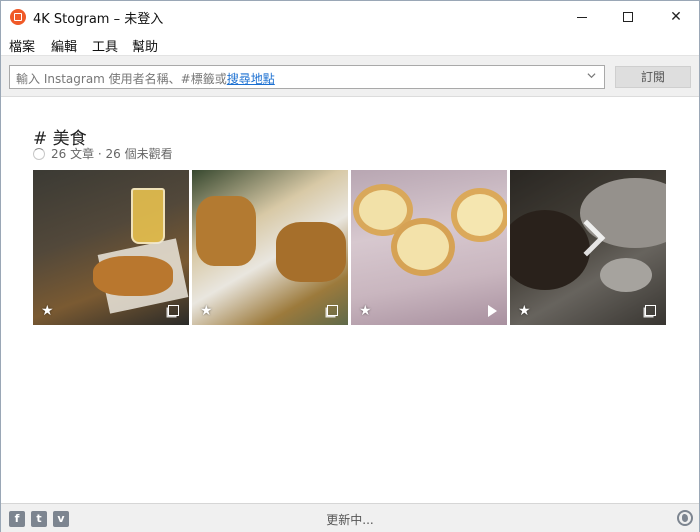  What do you see at coordinates (591, 75) in the screenshot?
I see `chevron-down-icon` at bounding box center [591, 75].